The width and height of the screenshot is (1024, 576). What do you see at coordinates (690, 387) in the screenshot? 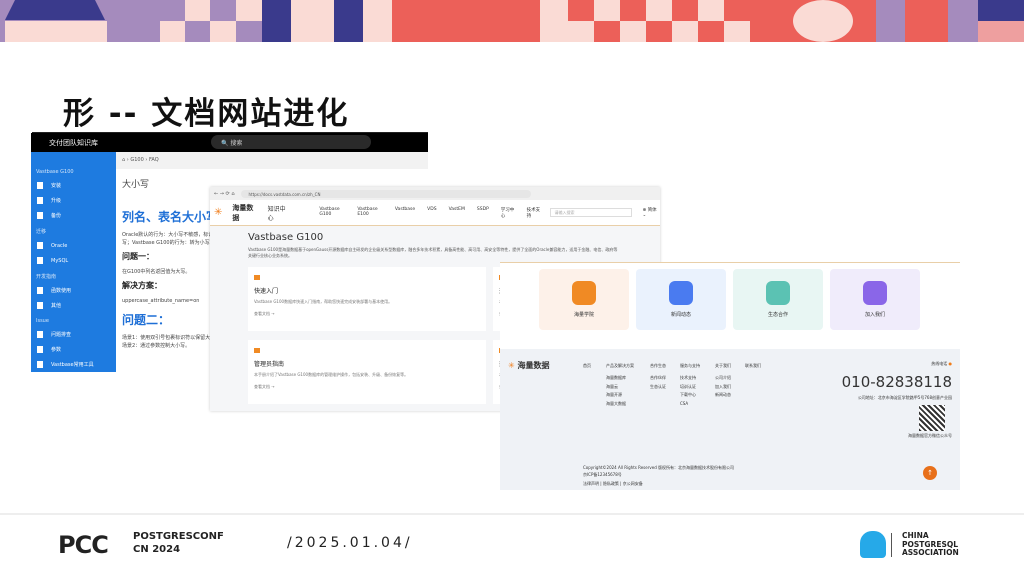
I see `footer-link: 培训认证` at bounding box center [690, 387].